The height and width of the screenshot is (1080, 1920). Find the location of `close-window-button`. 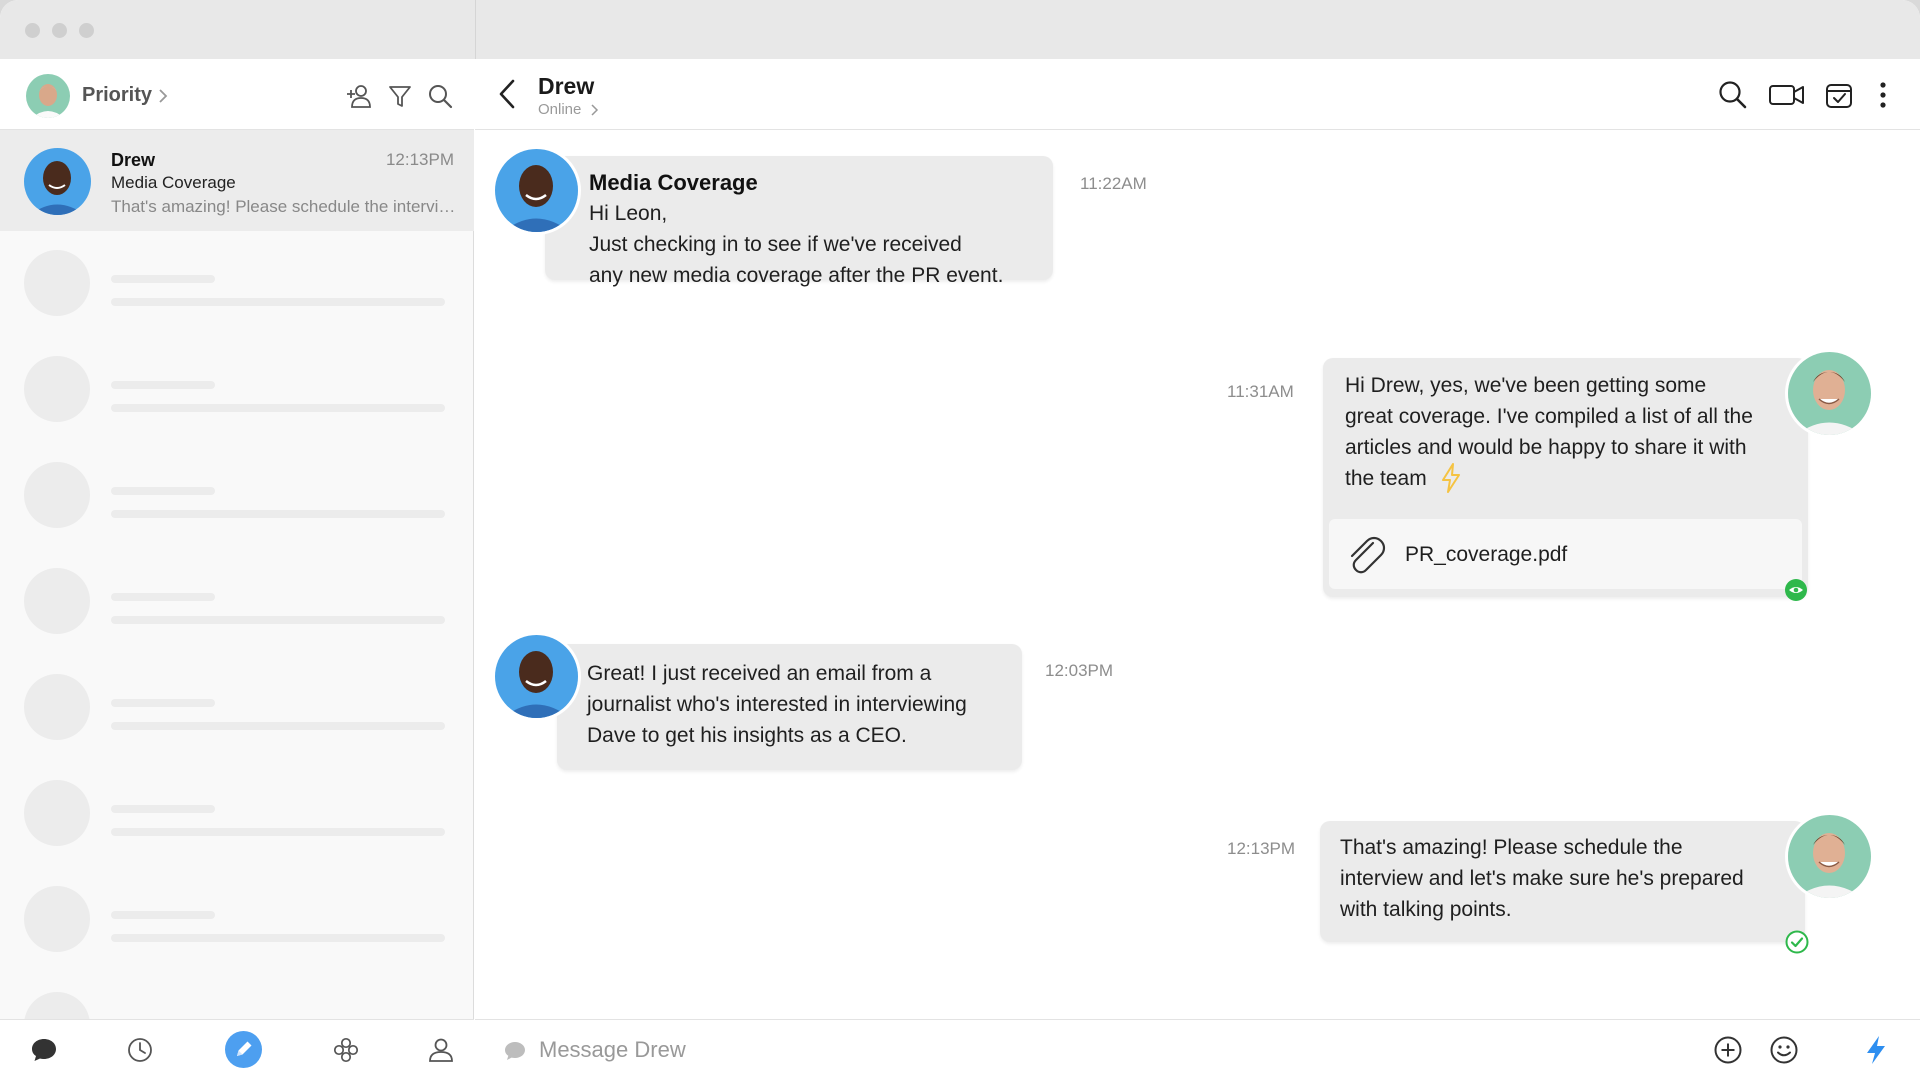

close-window-button is located at coordinates (32, 30).